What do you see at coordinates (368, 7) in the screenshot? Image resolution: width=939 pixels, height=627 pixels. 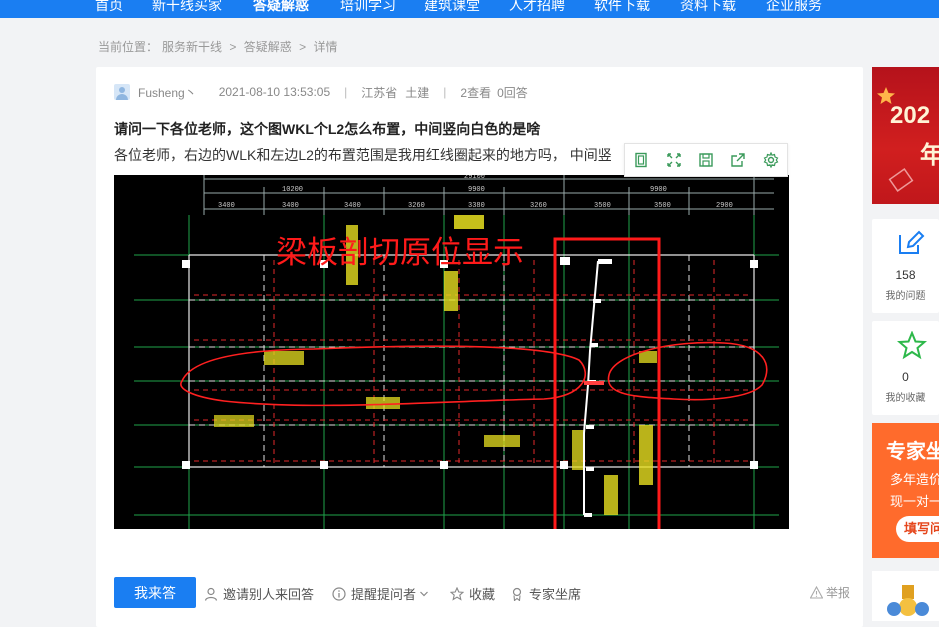 I see `nav-item-training: 培训学习` at bounding box center [368, 7].